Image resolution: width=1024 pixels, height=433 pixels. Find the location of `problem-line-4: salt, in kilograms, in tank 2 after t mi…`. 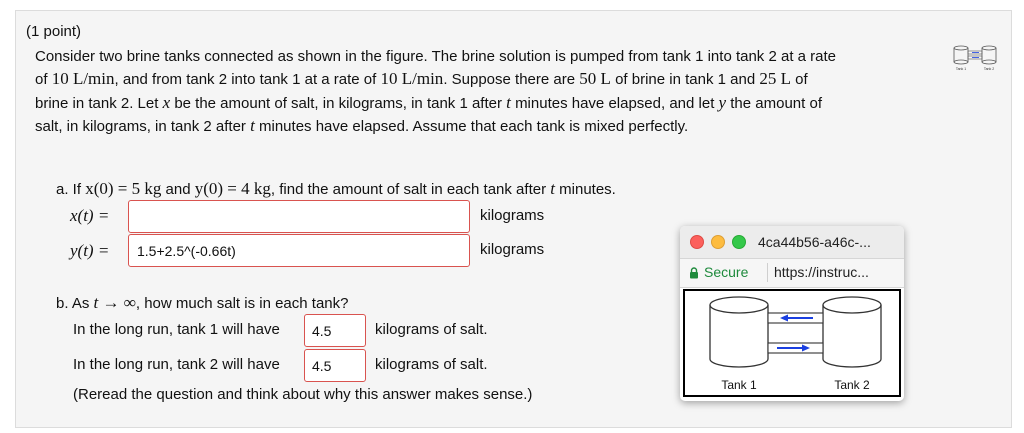

problem-line-4: salt, in kilograms, in tank 2 after t mi… is located at coordinates (362, 126).